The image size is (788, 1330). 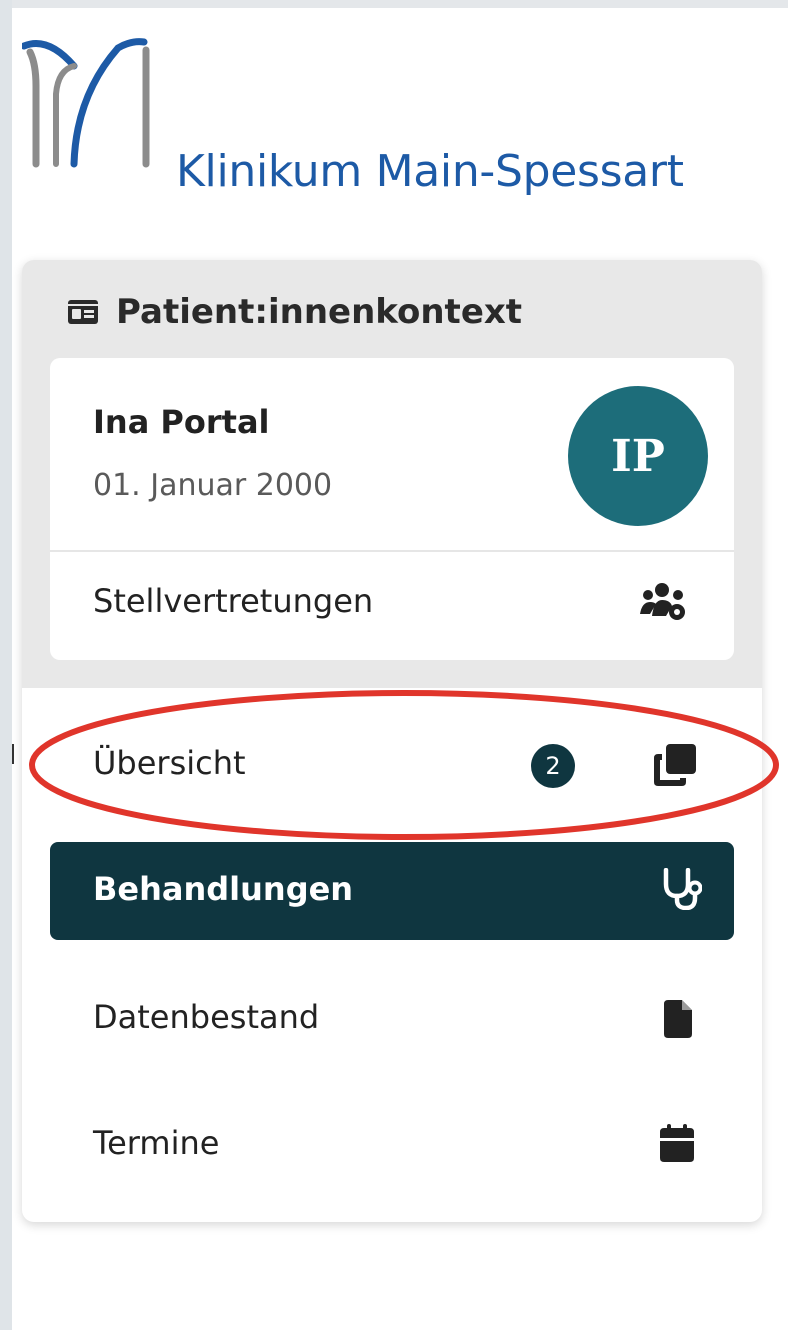 What do you see at coordinates (677, 1143) in the screenshot?
I see `calendar-icon` at bounding box center [677, 1143].